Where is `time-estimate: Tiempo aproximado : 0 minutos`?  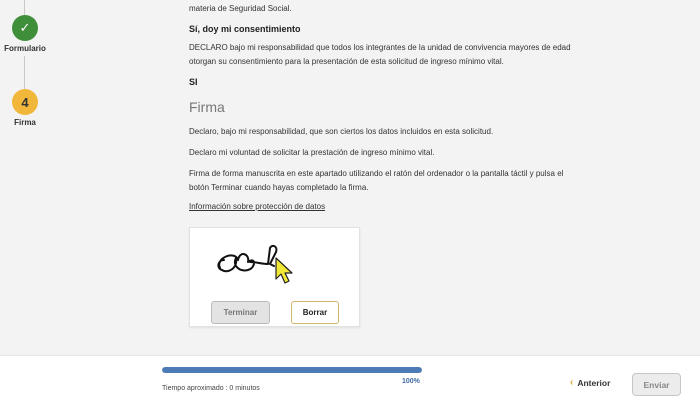 time-estimate: Tiempo aproximado : 0 minutos is located at coordinates (211, 388).